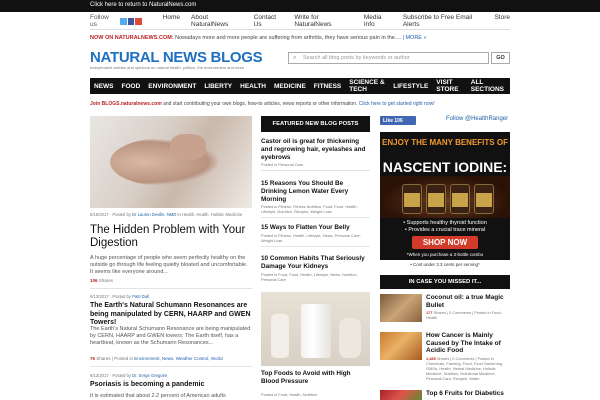 Image resolution: width=600 pixels, height=400 pixels. I want to click on sidebar-article-title: Coconut oil: a true Magic Bullet, so click(468, 301).